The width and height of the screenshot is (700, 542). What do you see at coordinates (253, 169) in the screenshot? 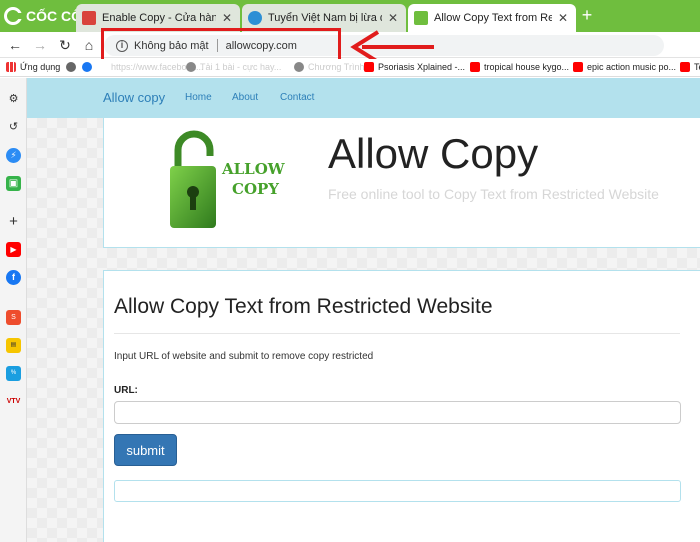
I see `logo-text-allow: ALLOW` at bounding box center [253, 169].